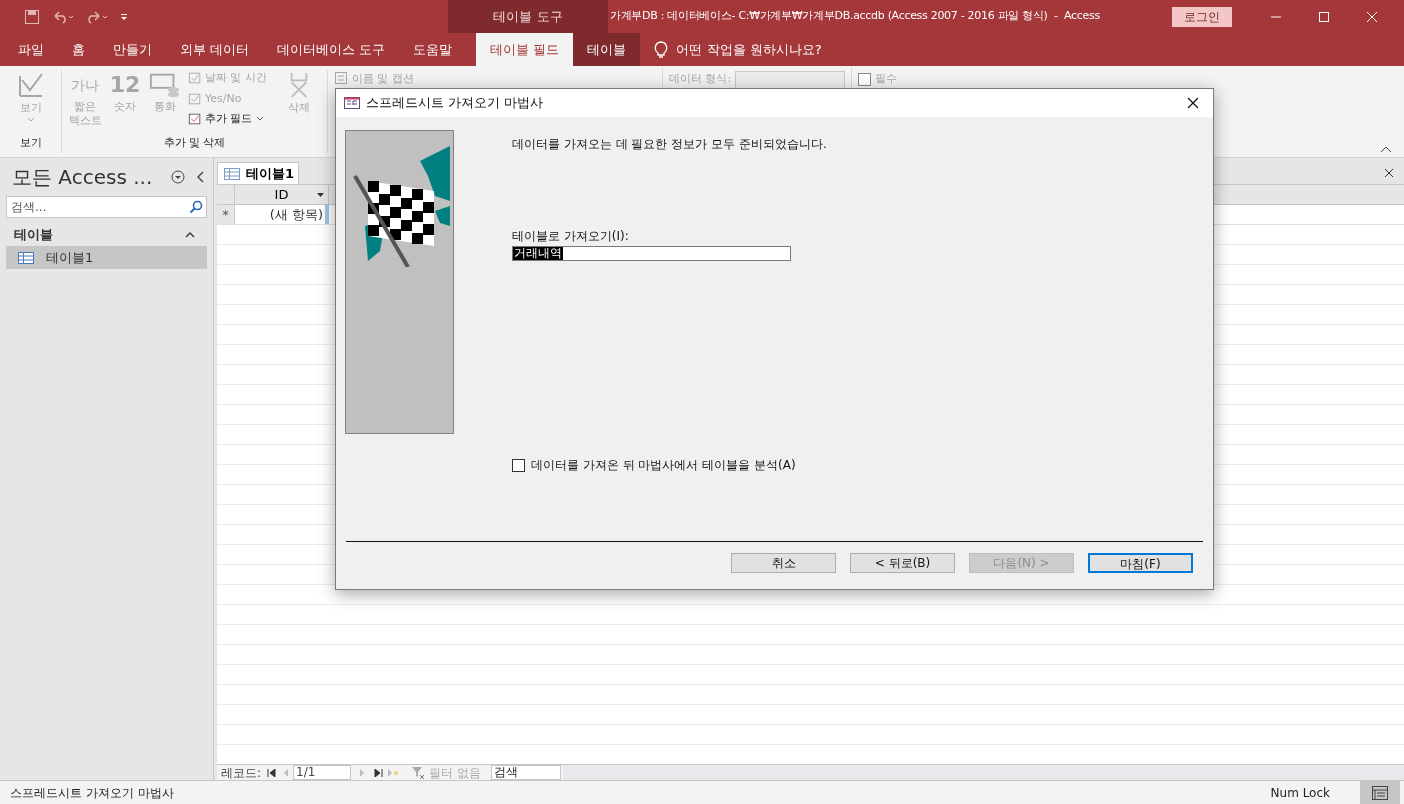 This screenshot has height=804, width=1404. What do you see at coordinates (418, 772) in the screenshot?
I see `filter-icon` at bounding box center [418, 772].